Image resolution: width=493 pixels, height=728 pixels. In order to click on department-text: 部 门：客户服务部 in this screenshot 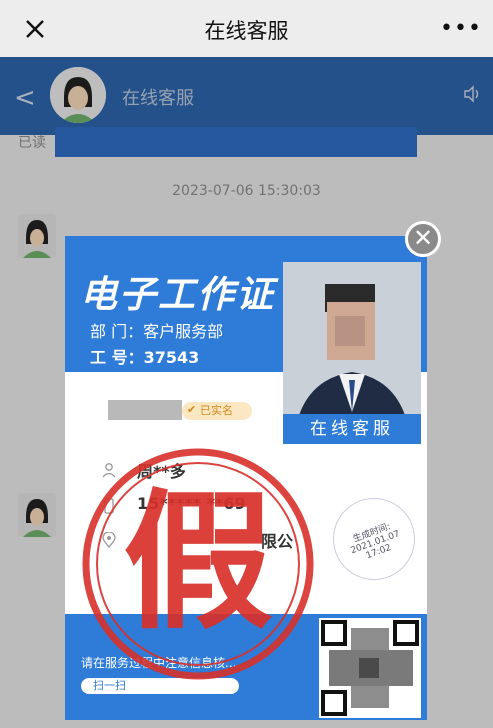, I will do `click(157, 331)`.